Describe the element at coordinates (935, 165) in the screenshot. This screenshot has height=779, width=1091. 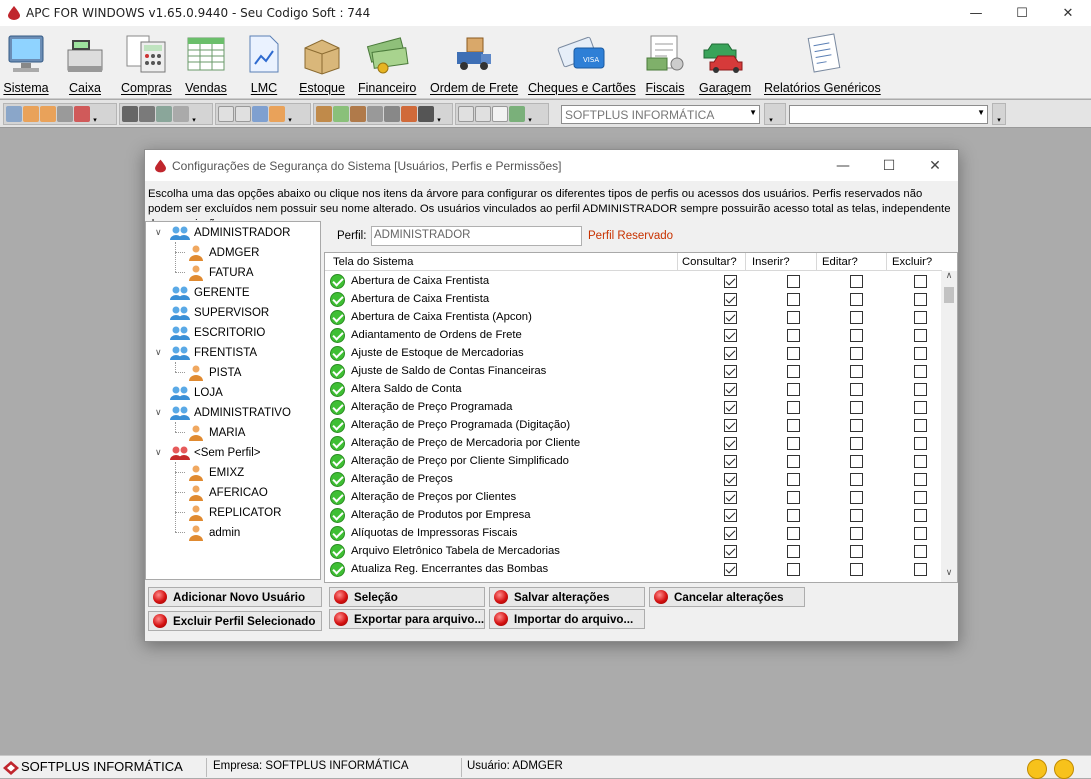
I see `dialog-close-button: ✕` at that location.